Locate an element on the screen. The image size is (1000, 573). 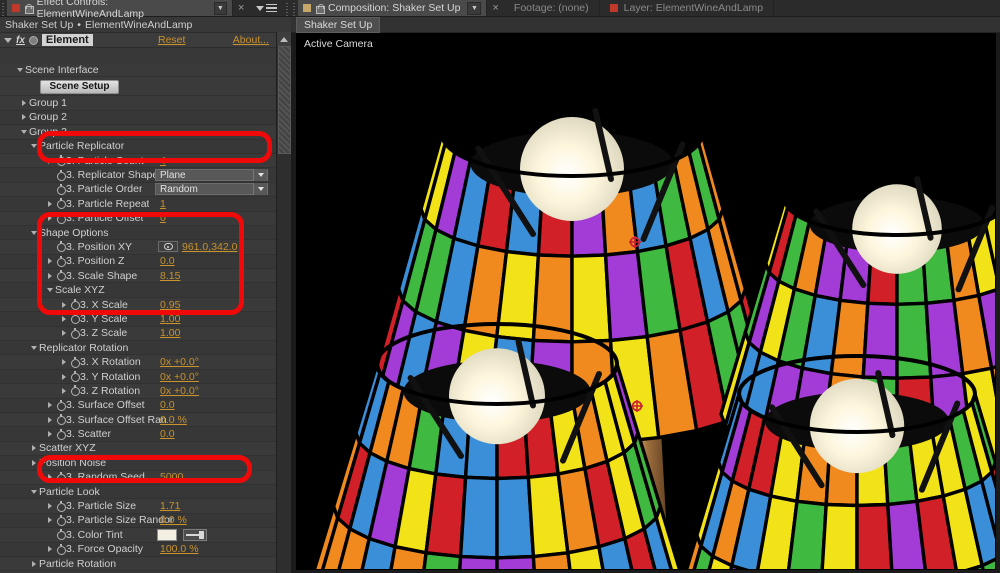
param-row: Group 2 is located at coordinates (138, 118).